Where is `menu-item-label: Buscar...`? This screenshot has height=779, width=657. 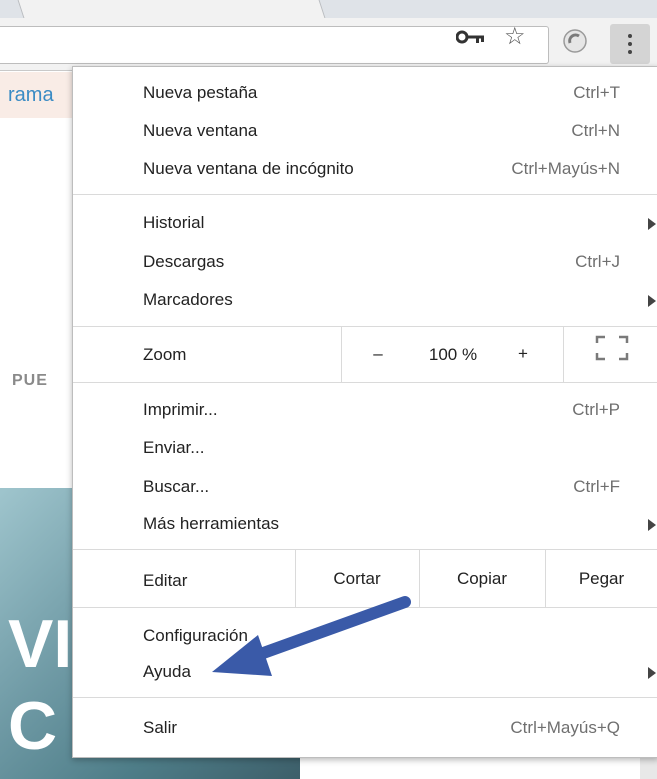 menu-item-label: Buscar... is located at coordinates (176, 486).